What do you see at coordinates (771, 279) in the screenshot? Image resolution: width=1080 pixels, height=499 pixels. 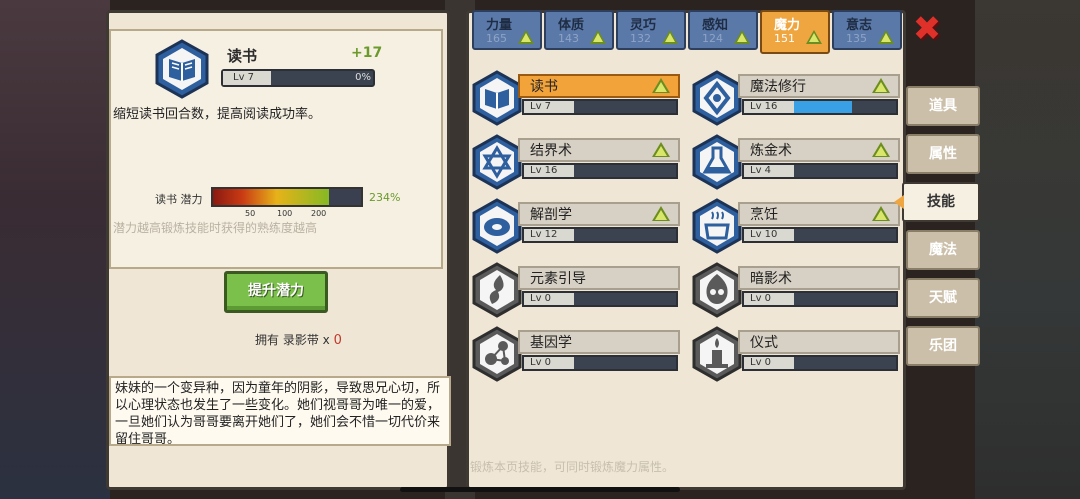 I see `skill-name: 暗影术` at bounding box center [771, 279].